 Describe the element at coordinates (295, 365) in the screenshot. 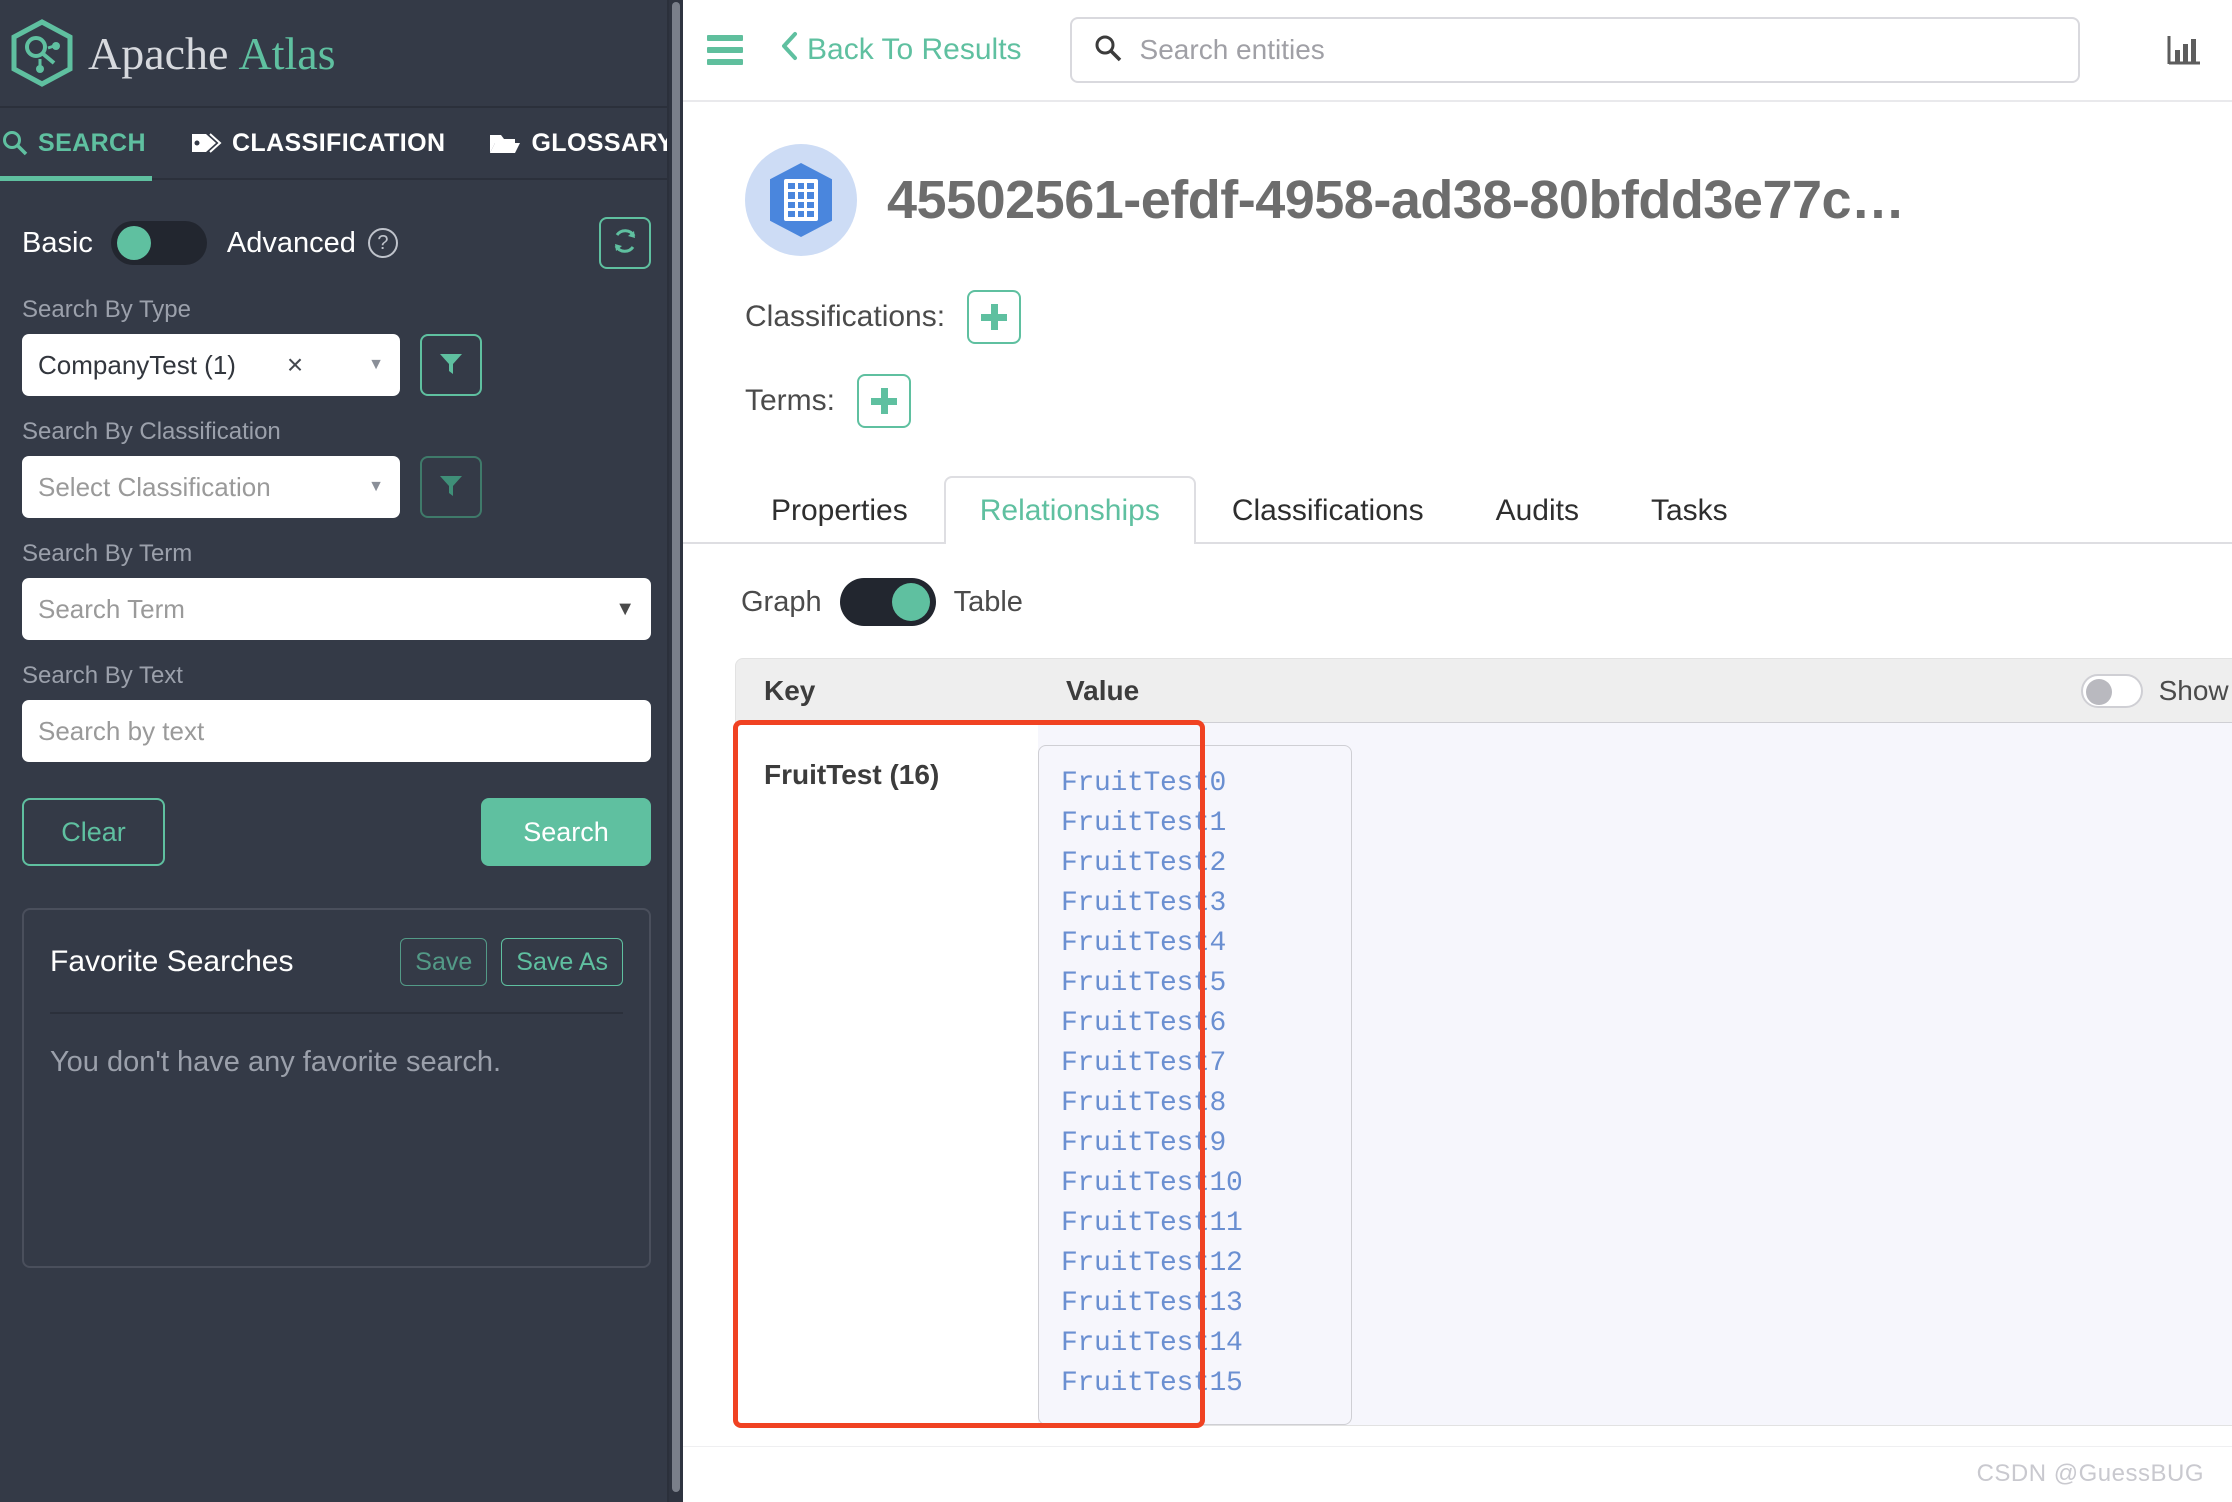

I see `clear-x-icon: ×` at that location.